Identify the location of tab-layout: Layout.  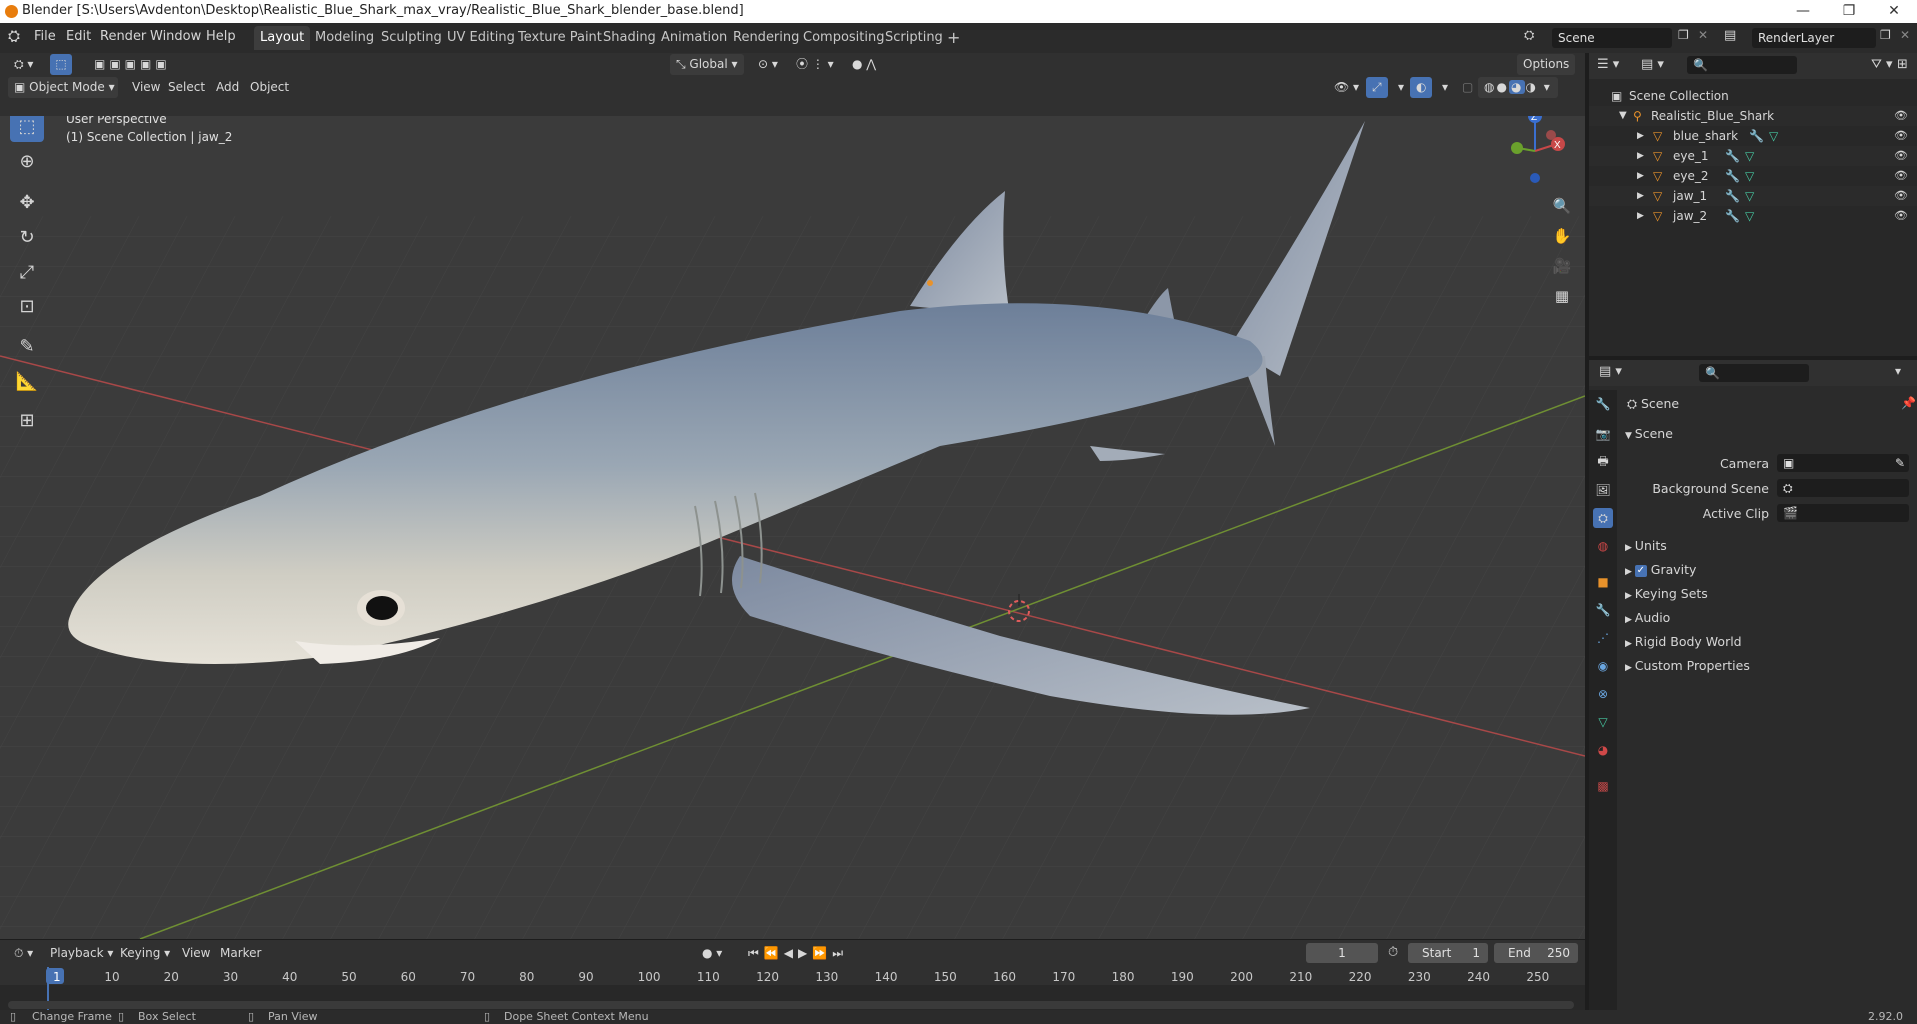
(282, 38).